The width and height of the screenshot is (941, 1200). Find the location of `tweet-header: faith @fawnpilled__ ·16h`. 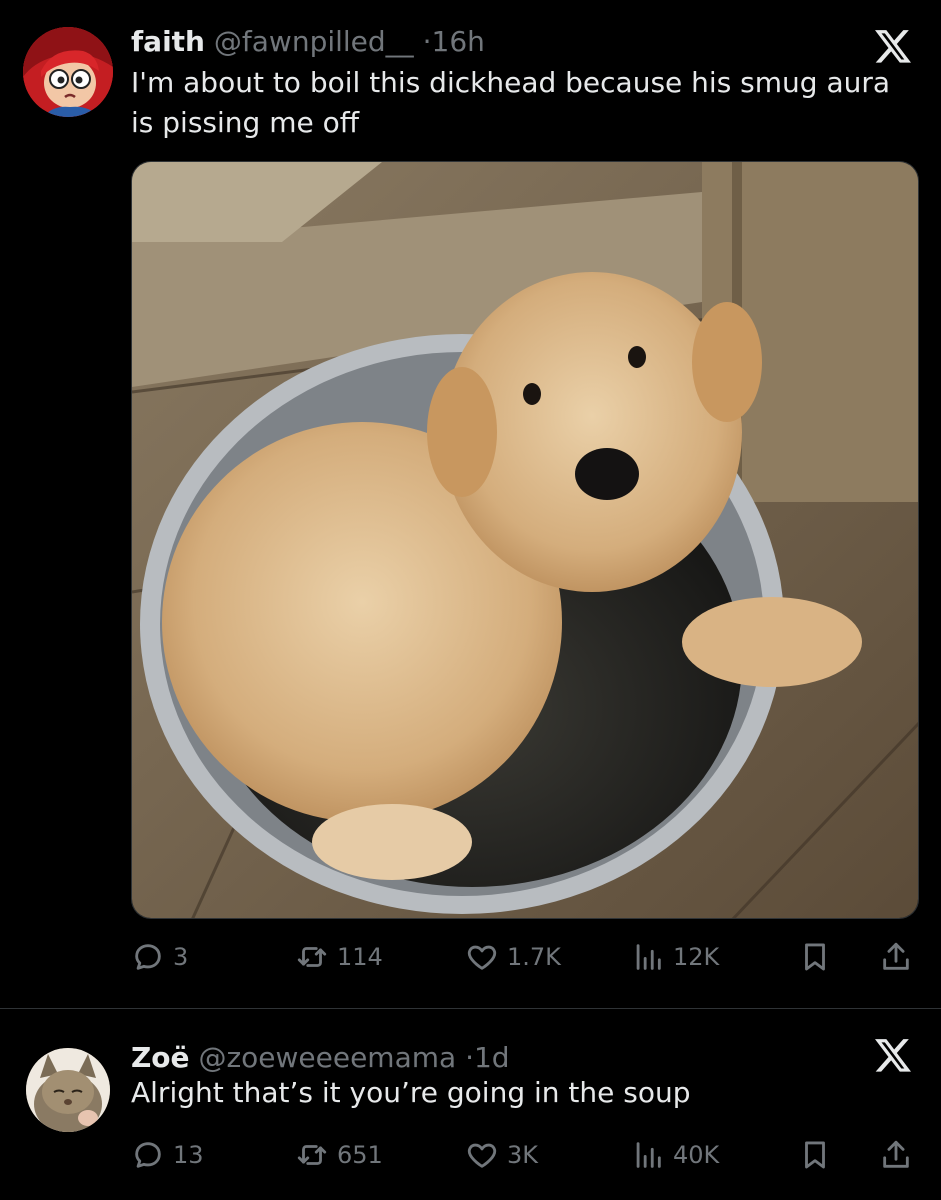

tweet-header: faith @fawnpilled__ ·16h is located at coordinates (308, 42).